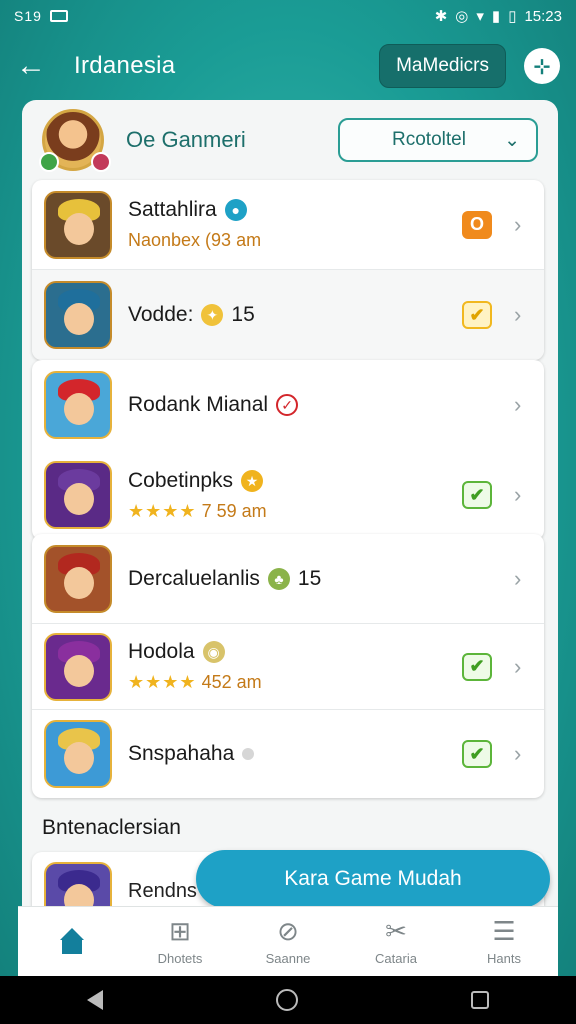 The image size is (576, 1024). I want to click on status-badge: O, so click(477, 224).